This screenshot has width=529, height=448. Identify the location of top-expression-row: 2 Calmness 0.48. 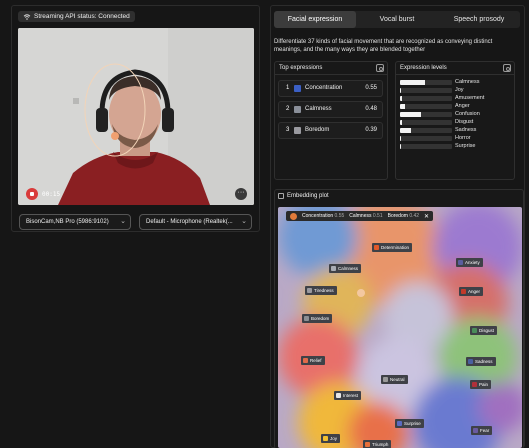
(330, 109).